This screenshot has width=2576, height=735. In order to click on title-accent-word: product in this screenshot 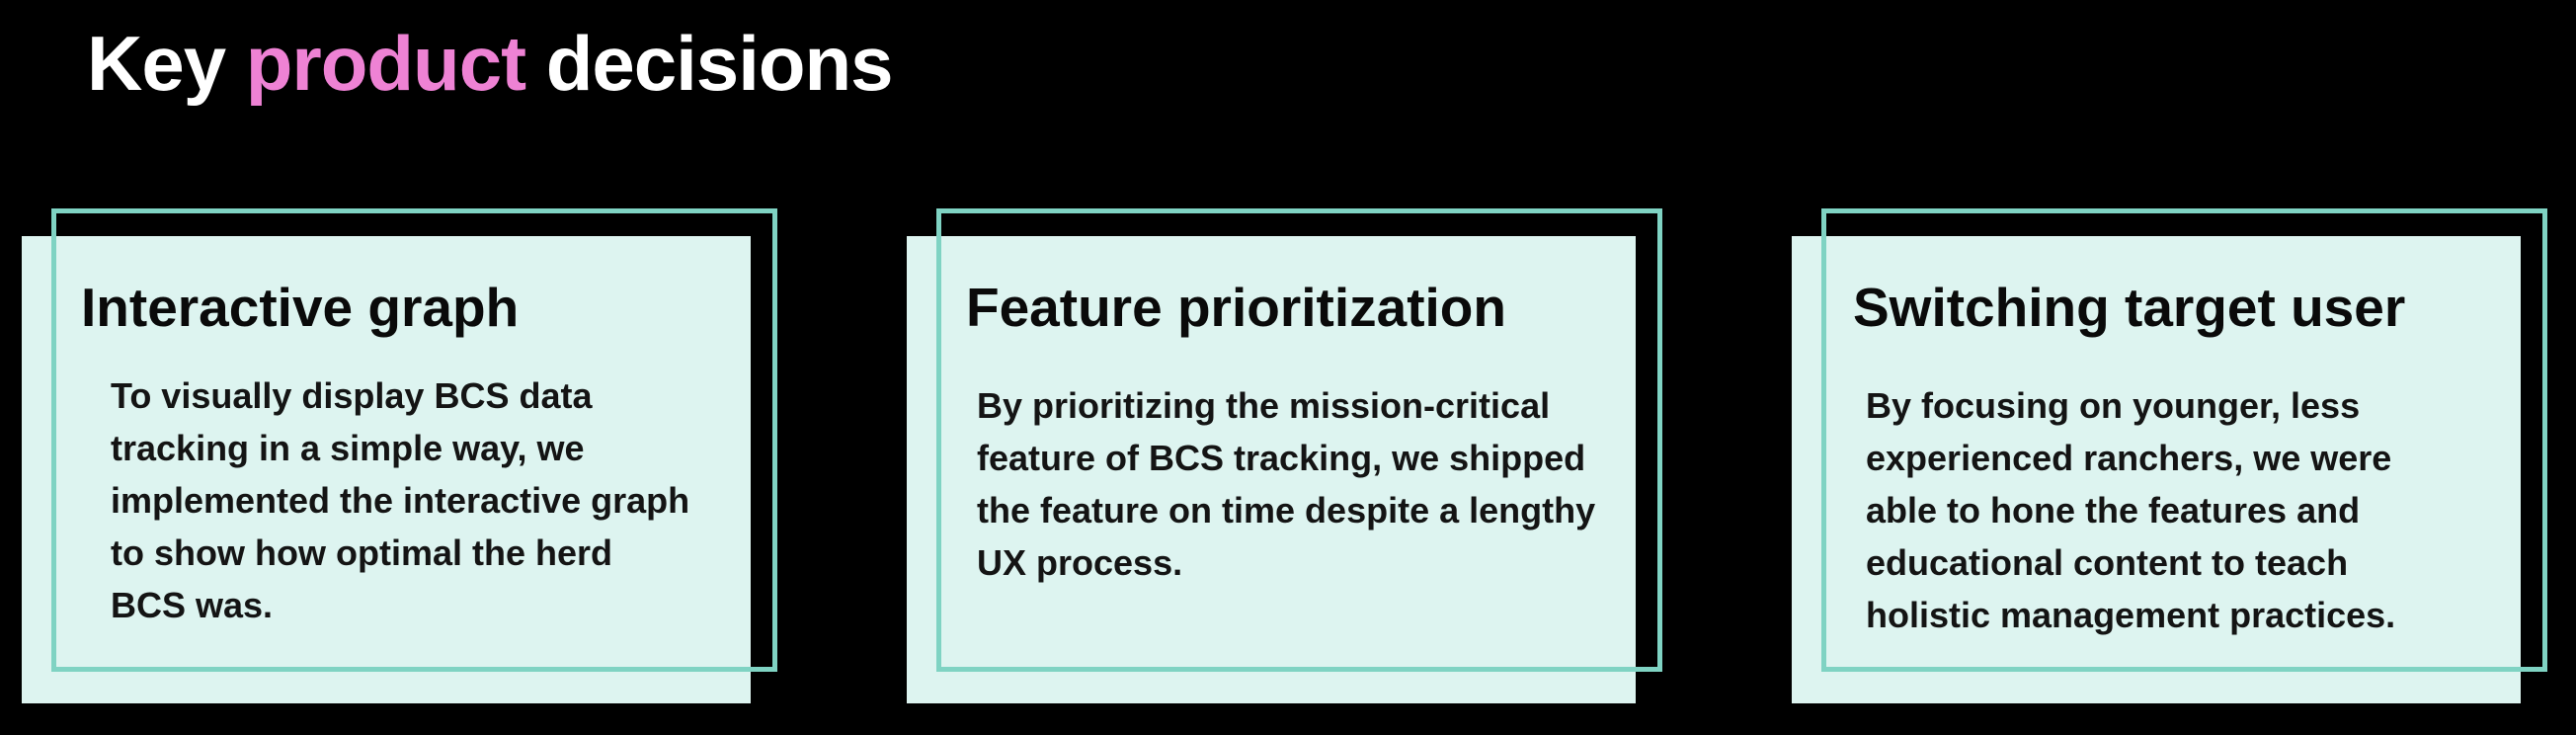, I will do `click(385, 63)`.